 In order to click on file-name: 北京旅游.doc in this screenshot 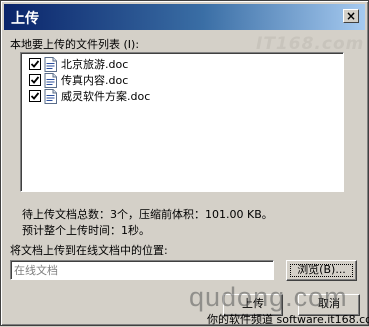, I will do `click(95, 64)`.